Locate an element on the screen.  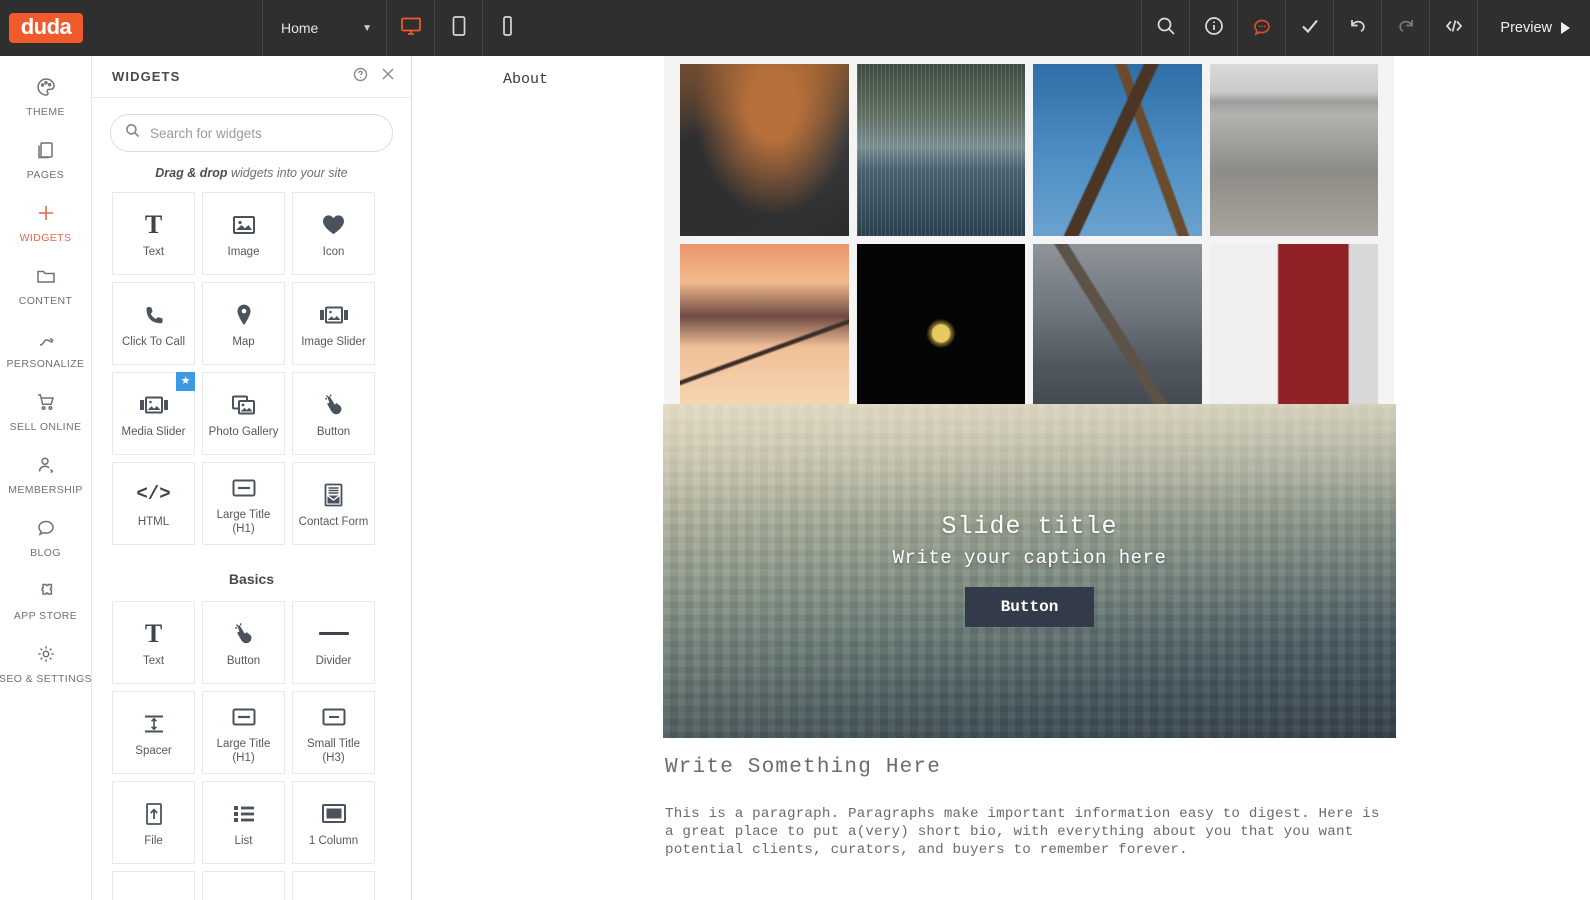
widget-tile-basics-button: Button is located at coordinates (243, 642).